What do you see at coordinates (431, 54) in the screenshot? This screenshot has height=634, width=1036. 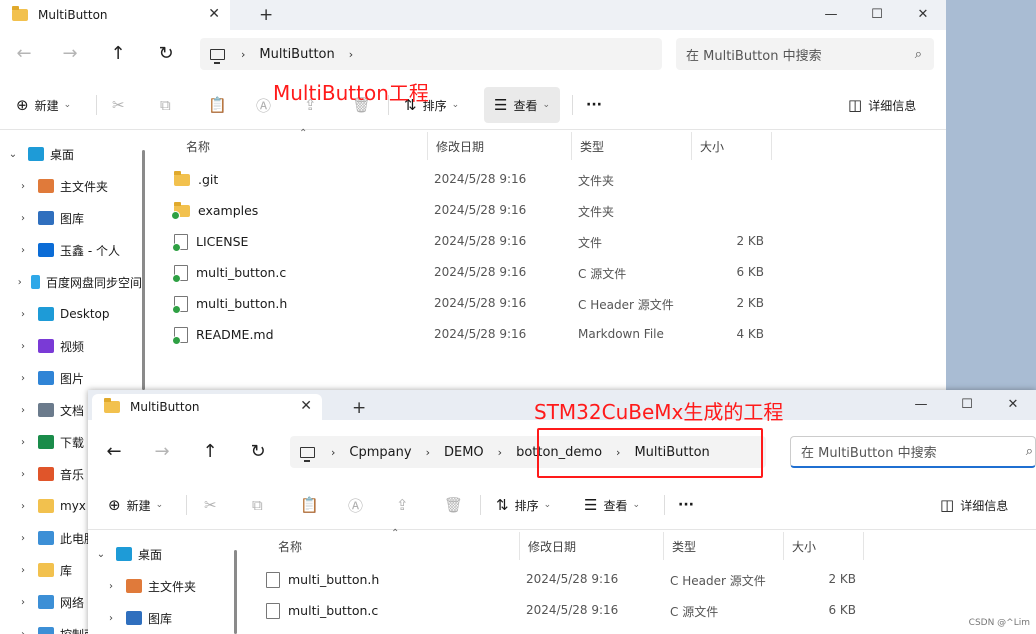 I see `address-bar: › MultiButton ›` at bounding box center [431, 54].